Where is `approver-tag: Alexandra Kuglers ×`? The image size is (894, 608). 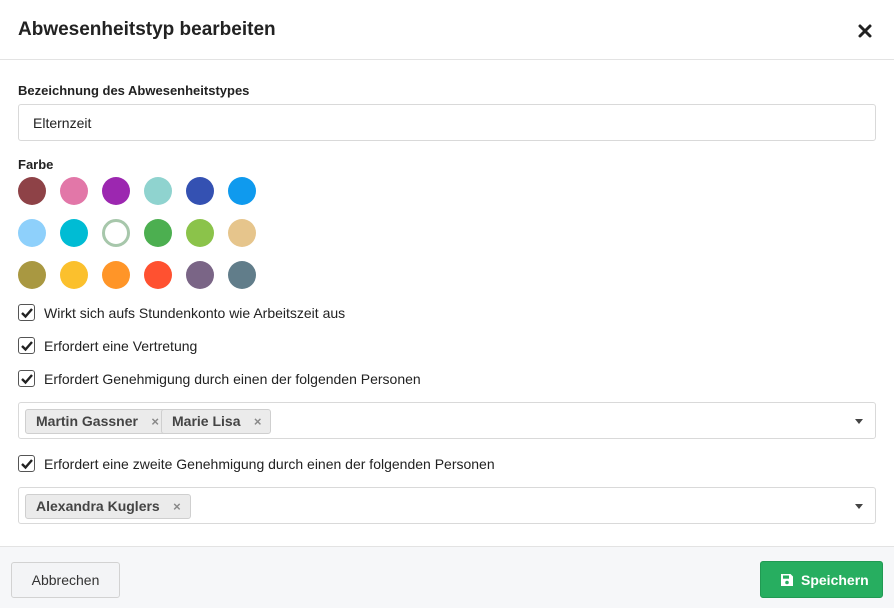
approver-tag: Alexandra Kuglers × is located at coordinates (108, 506).